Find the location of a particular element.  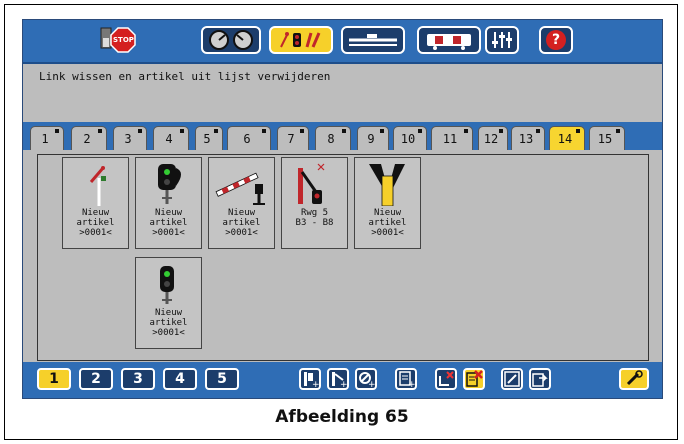

wrench-icon is located at coordinates (634, 378).